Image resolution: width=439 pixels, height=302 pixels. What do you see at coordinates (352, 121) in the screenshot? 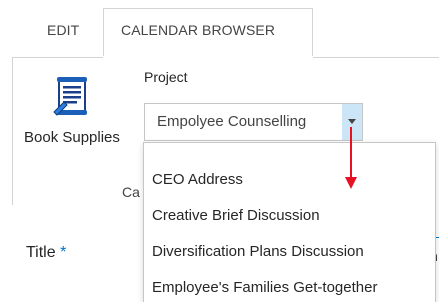
I see `chevron-down-icon` at bounding box center [352, 121].